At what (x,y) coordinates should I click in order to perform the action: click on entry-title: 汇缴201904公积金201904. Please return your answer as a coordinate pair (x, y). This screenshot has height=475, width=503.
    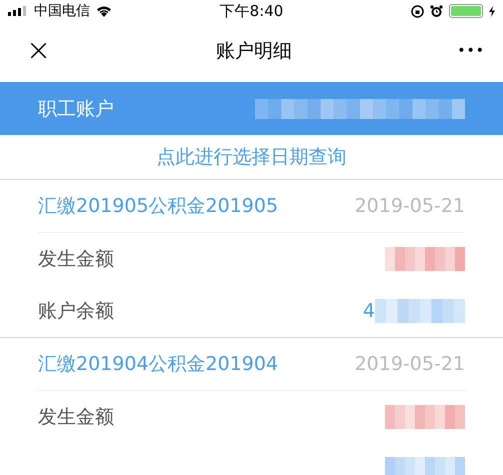
    Looking at the image, I should click on (158, 364).